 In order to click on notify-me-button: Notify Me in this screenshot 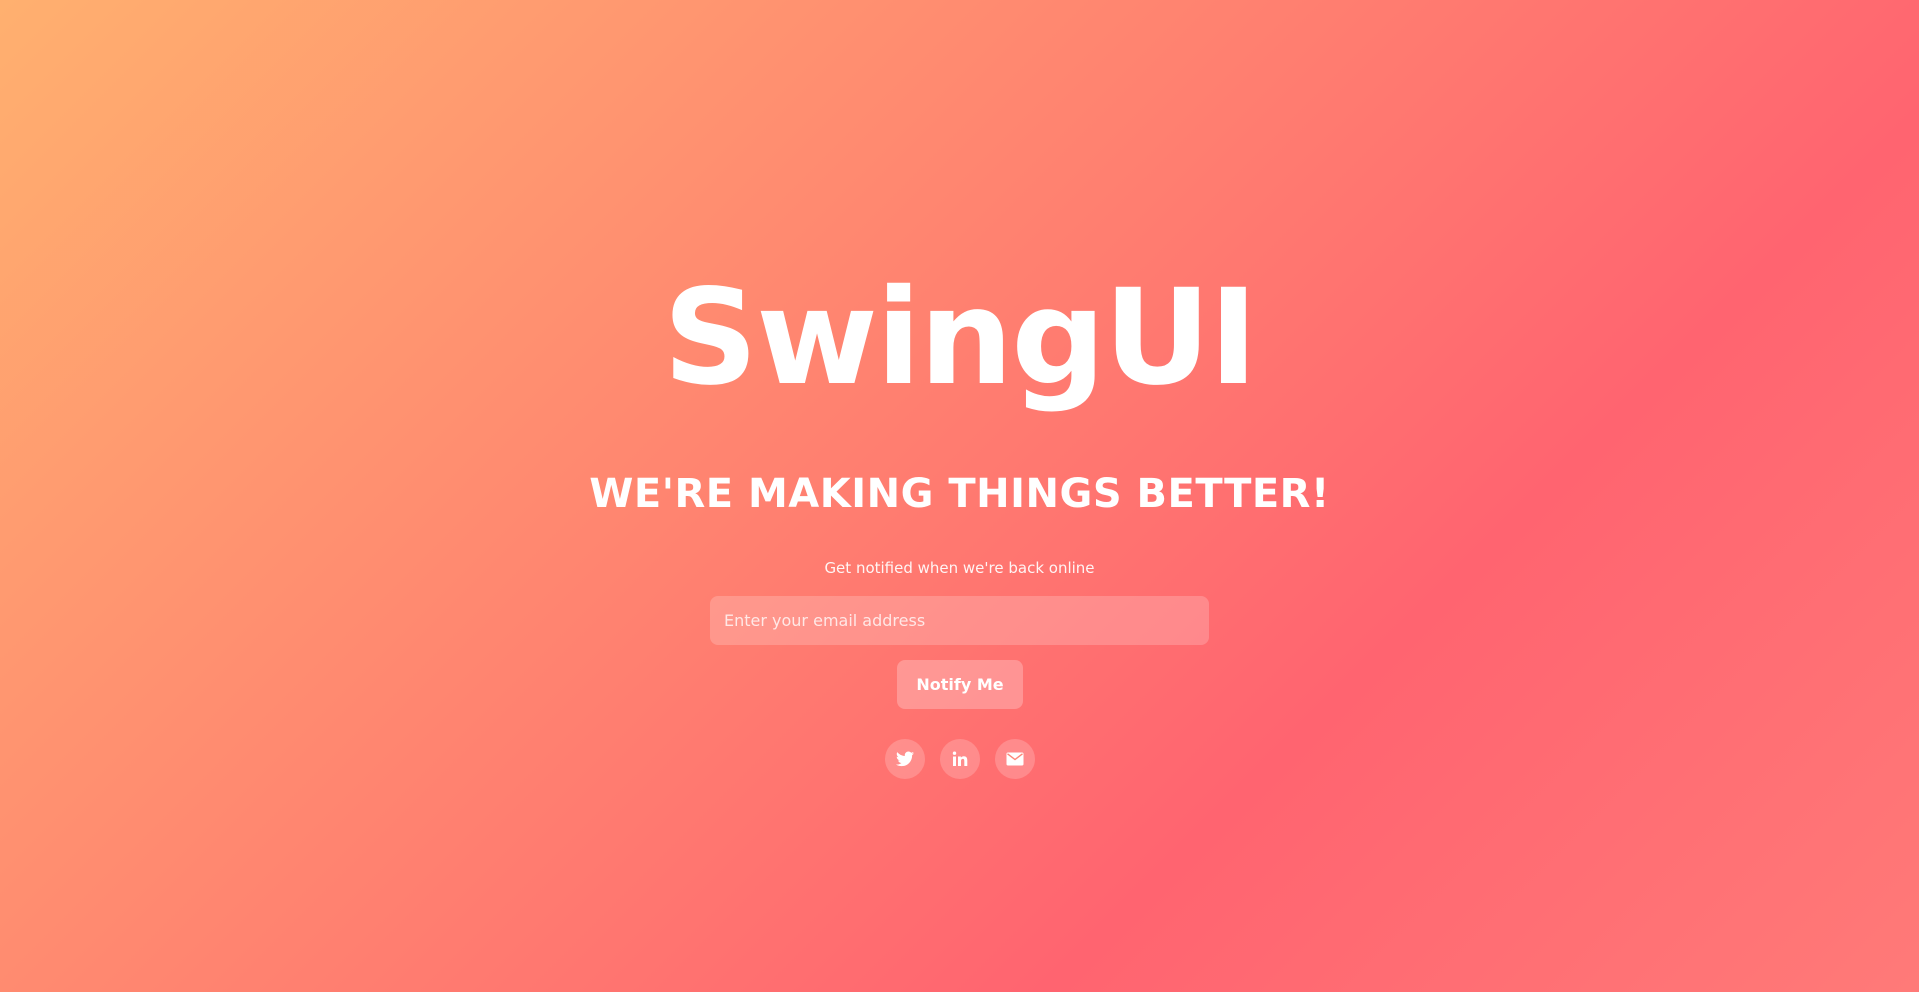, I will do `click(960, 684)`.